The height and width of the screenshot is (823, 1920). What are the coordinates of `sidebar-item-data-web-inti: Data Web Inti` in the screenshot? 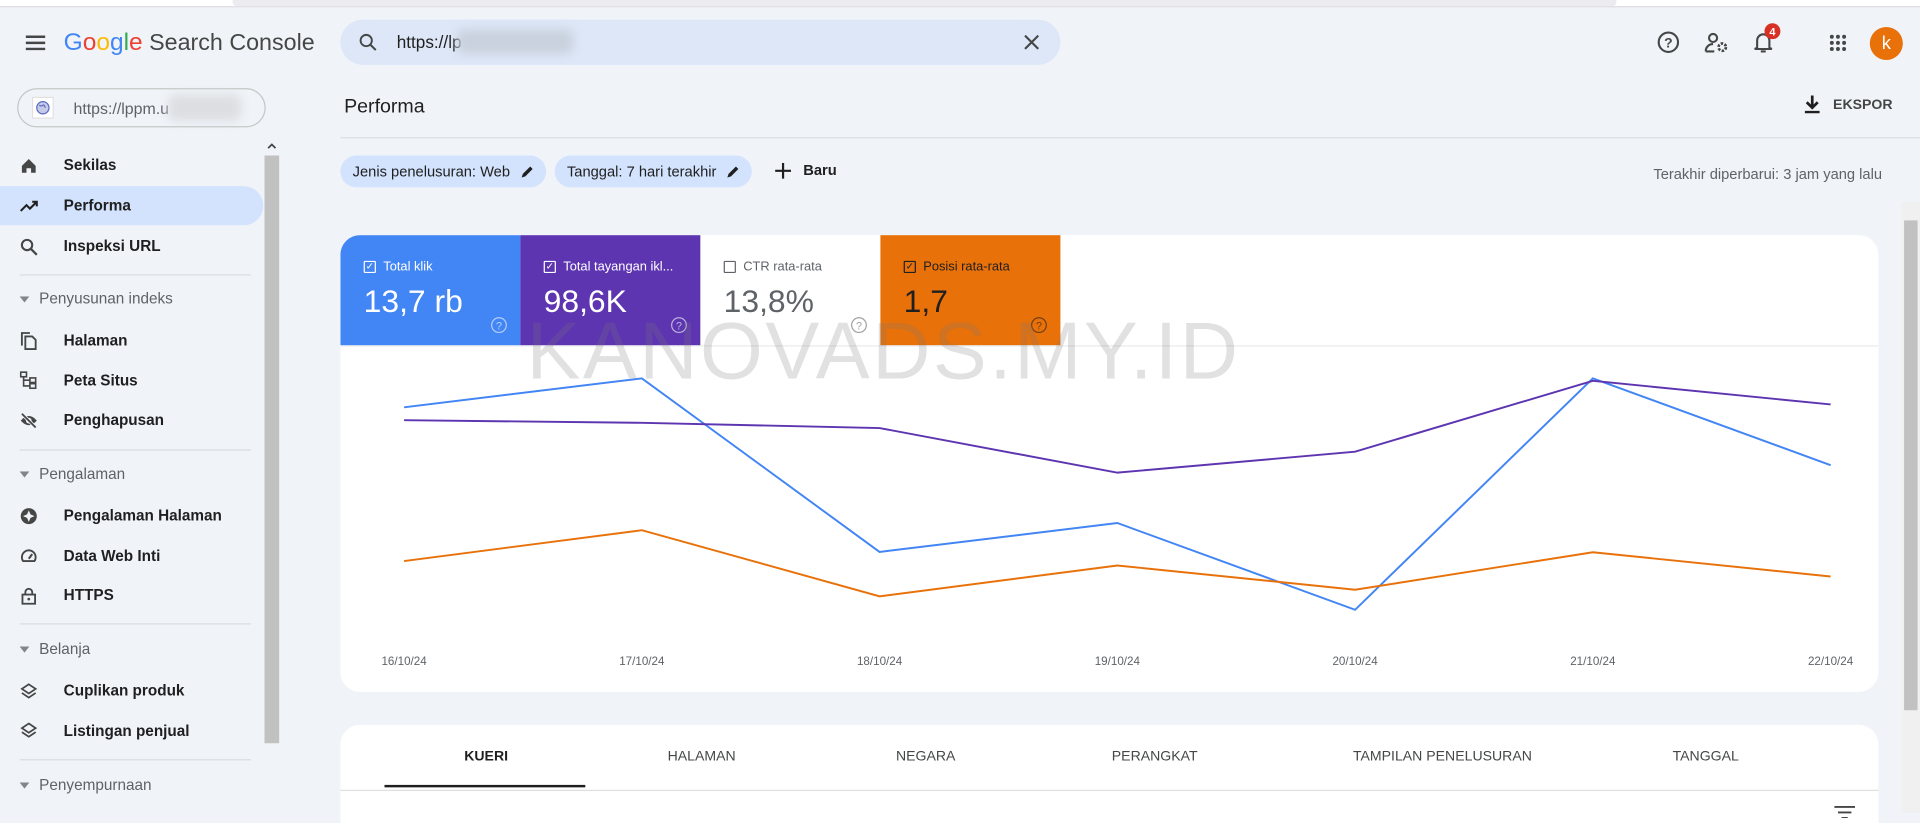 It's located at (131, 555).